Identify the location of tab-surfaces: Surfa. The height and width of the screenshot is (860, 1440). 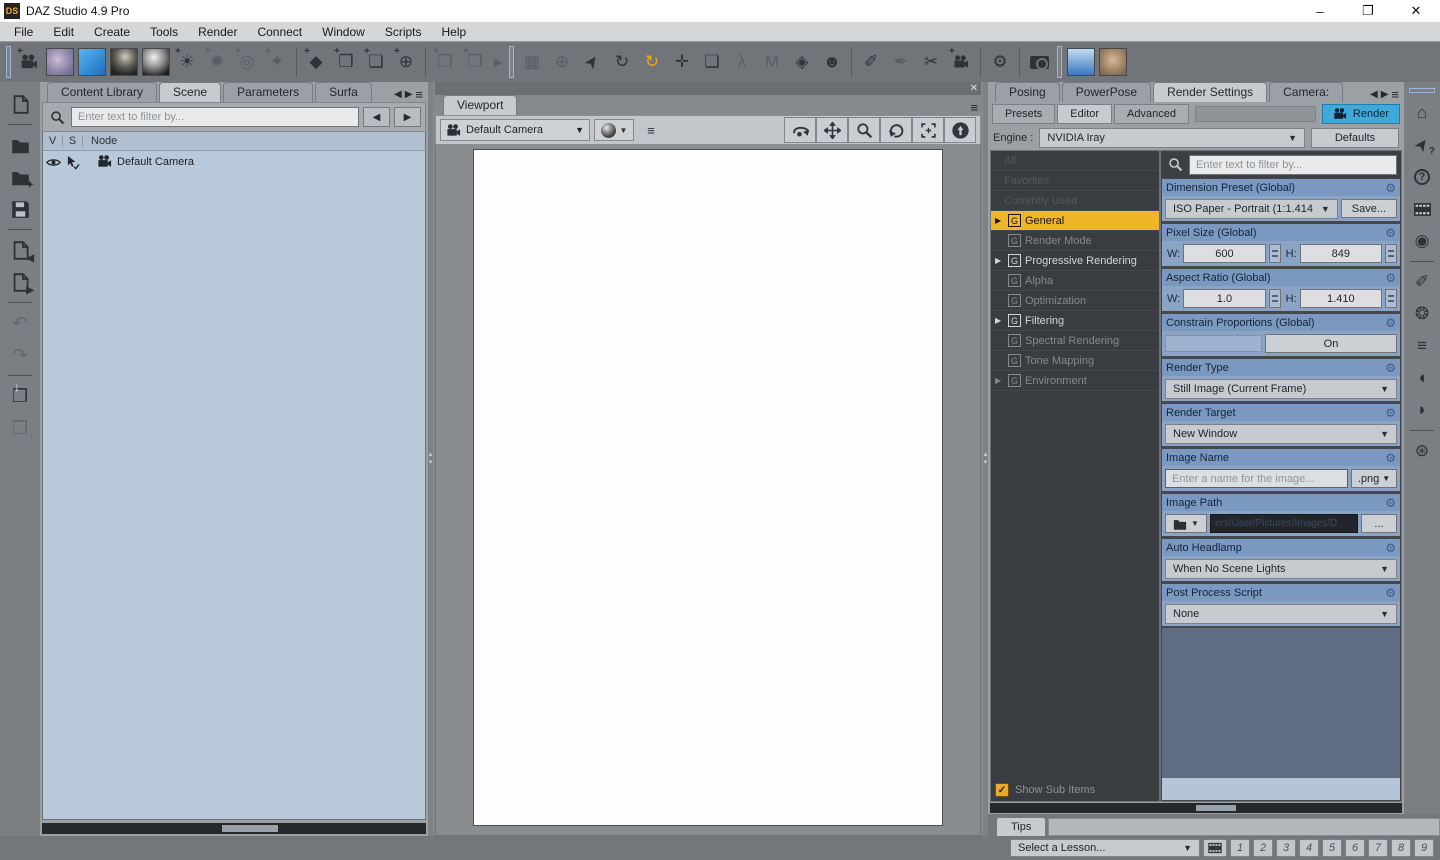
(343, 92).